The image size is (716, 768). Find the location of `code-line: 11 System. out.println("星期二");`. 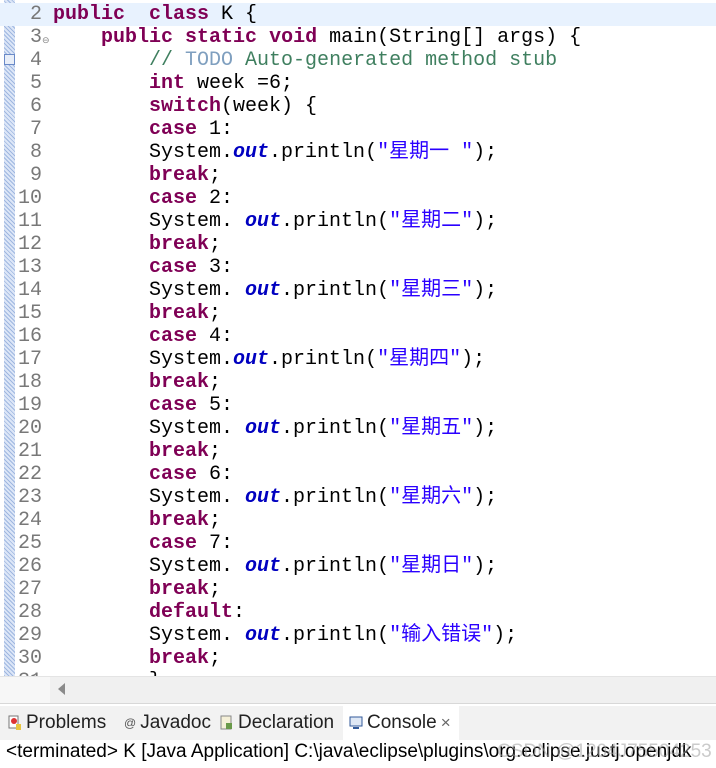

code-line: 11 System. out.println("星期二"); is located at coordinates (358, 221).